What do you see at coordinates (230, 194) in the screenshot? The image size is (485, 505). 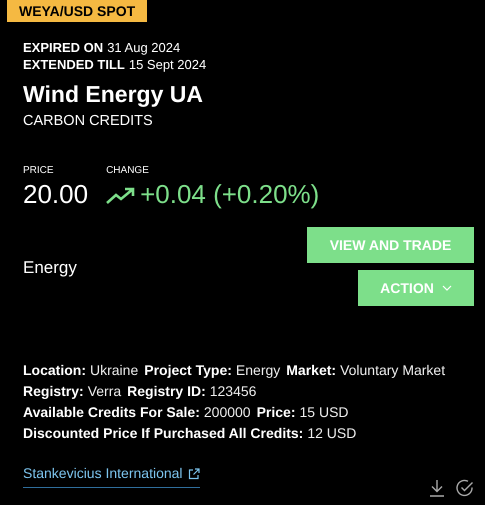 I see `change-value: +0.04 (+0.20%)` at bounding box center [230, 194].